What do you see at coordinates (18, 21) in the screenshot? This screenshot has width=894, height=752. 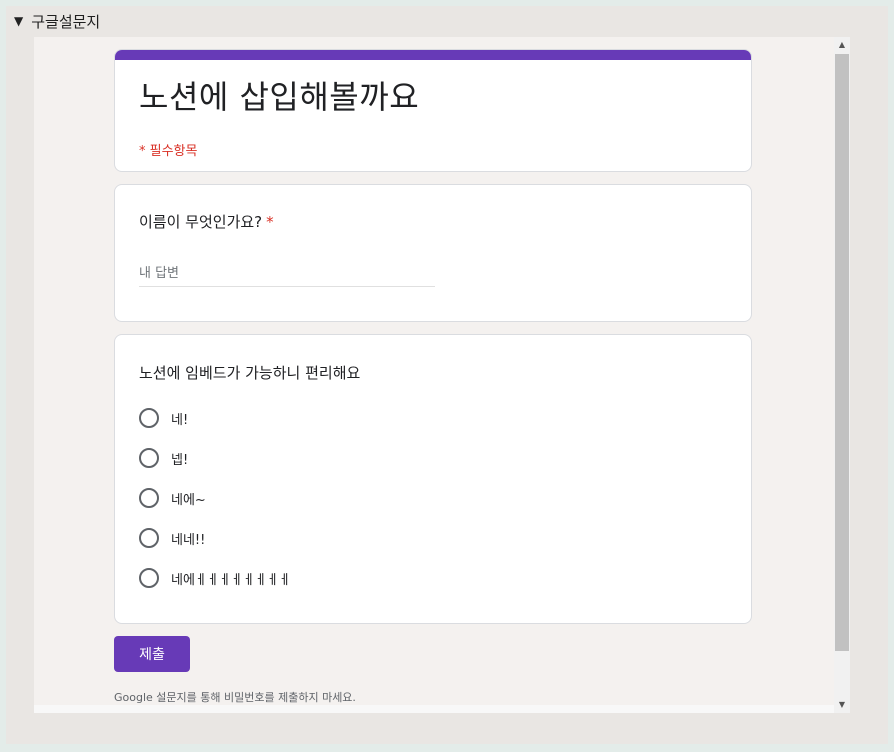 I see `toggle-arrow-icon: ▼` at bounding box center [18, 21].